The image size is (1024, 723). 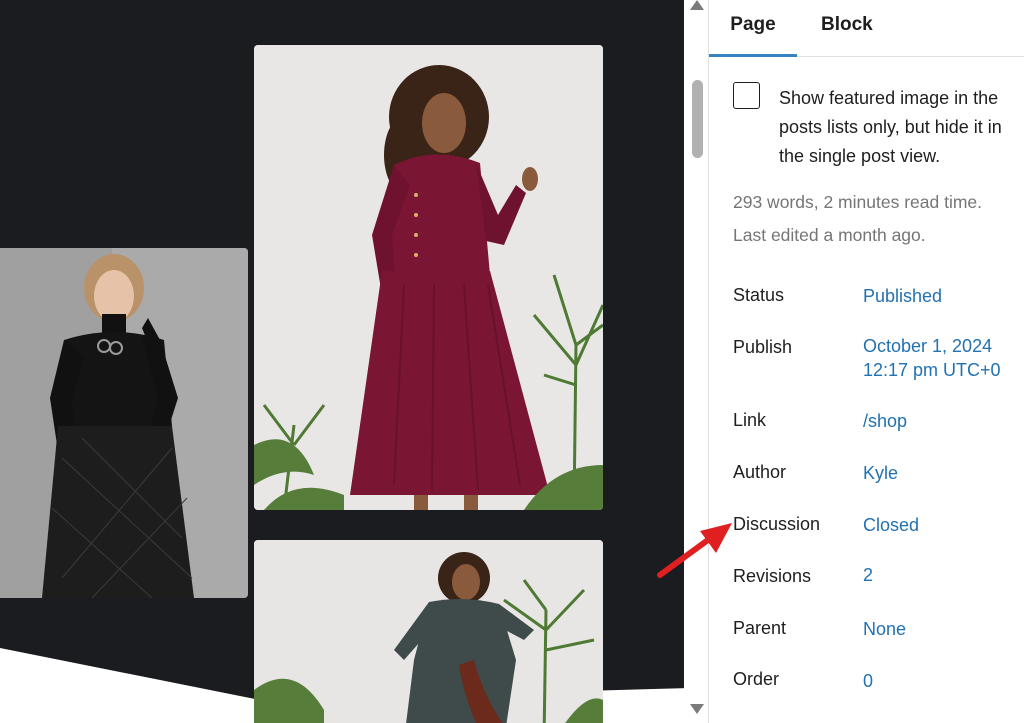 What do you see at coordinates (847, 24) in the screenshot?
I see `tab-block-label: Block` at bounding box center [847, 24].